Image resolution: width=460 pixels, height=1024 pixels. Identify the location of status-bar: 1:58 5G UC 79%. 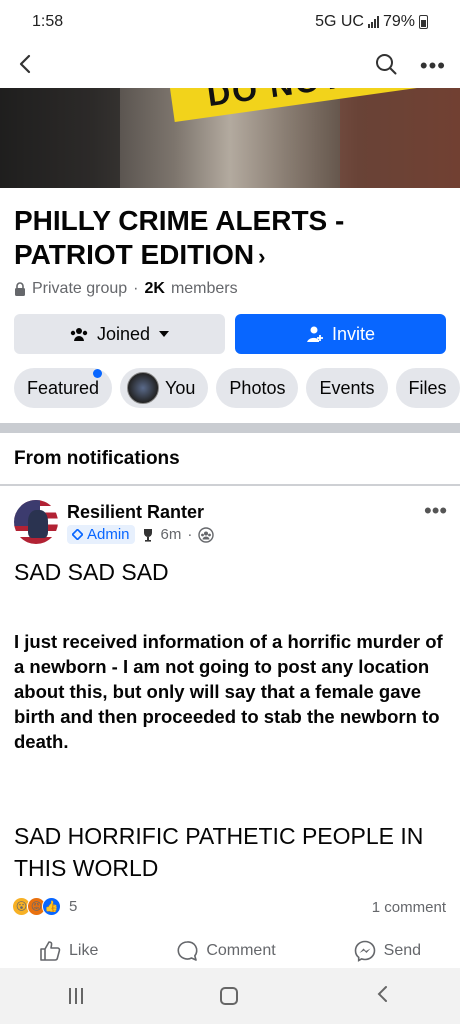
(230, 22).